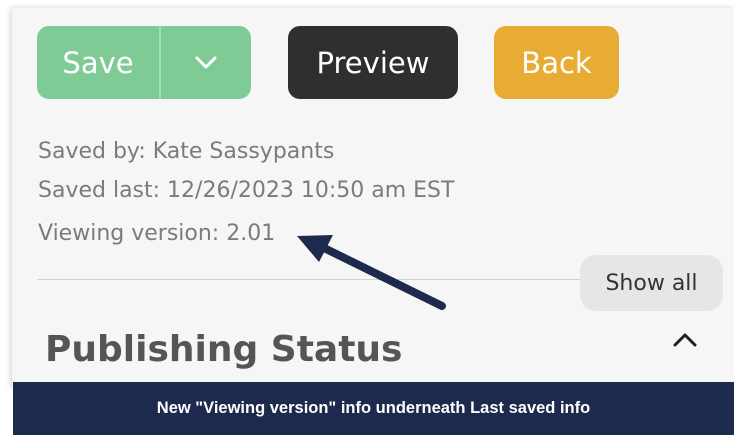 The height and width of the screenshot is (435, 734). What do you see at coordinates (373, 62) in the screenshot?
I see `preview-button: Preview` at bounding box center [373, 62].